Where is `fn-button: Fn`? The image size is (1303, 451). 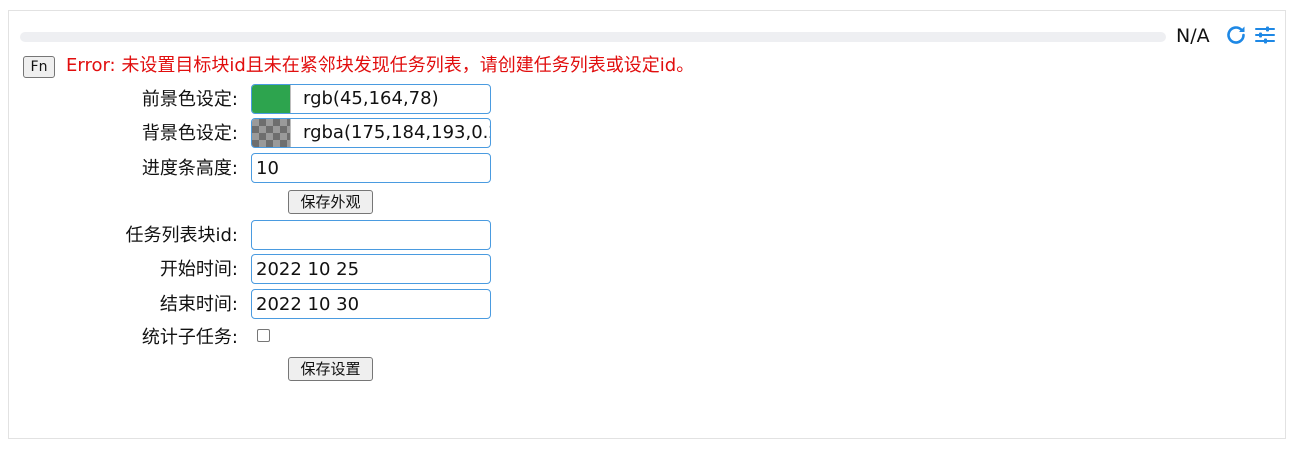
fn-button: Fn is located at coordinates (39, 67).